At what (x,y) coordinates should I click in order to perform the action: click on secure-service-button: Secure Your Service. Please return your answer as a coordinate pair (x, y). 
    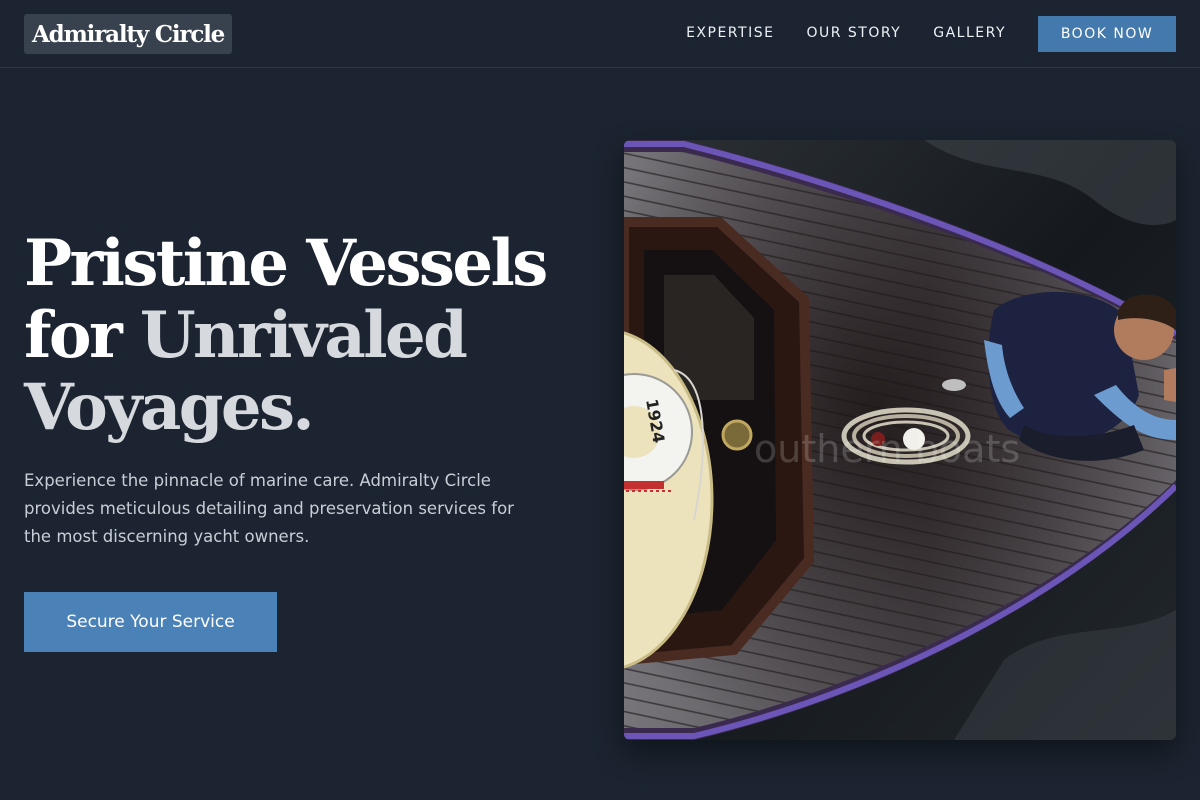
    Looking at the image, I should click on (150, 622).